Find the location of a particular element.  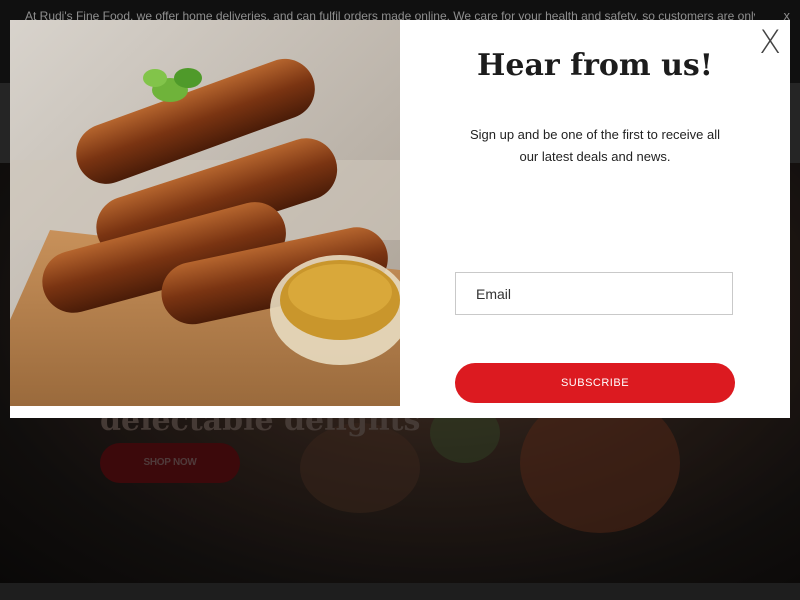

email-field is located at coordinates (594, 293).